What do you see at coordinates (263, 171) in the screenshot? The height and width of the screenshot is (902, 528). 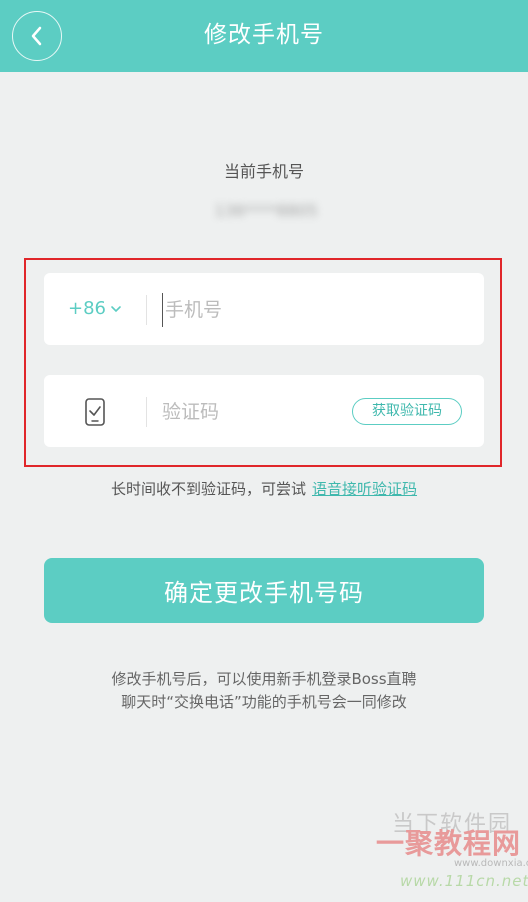 I see `current-phone-label: 当前手机号` at bounding box center [263, 171].